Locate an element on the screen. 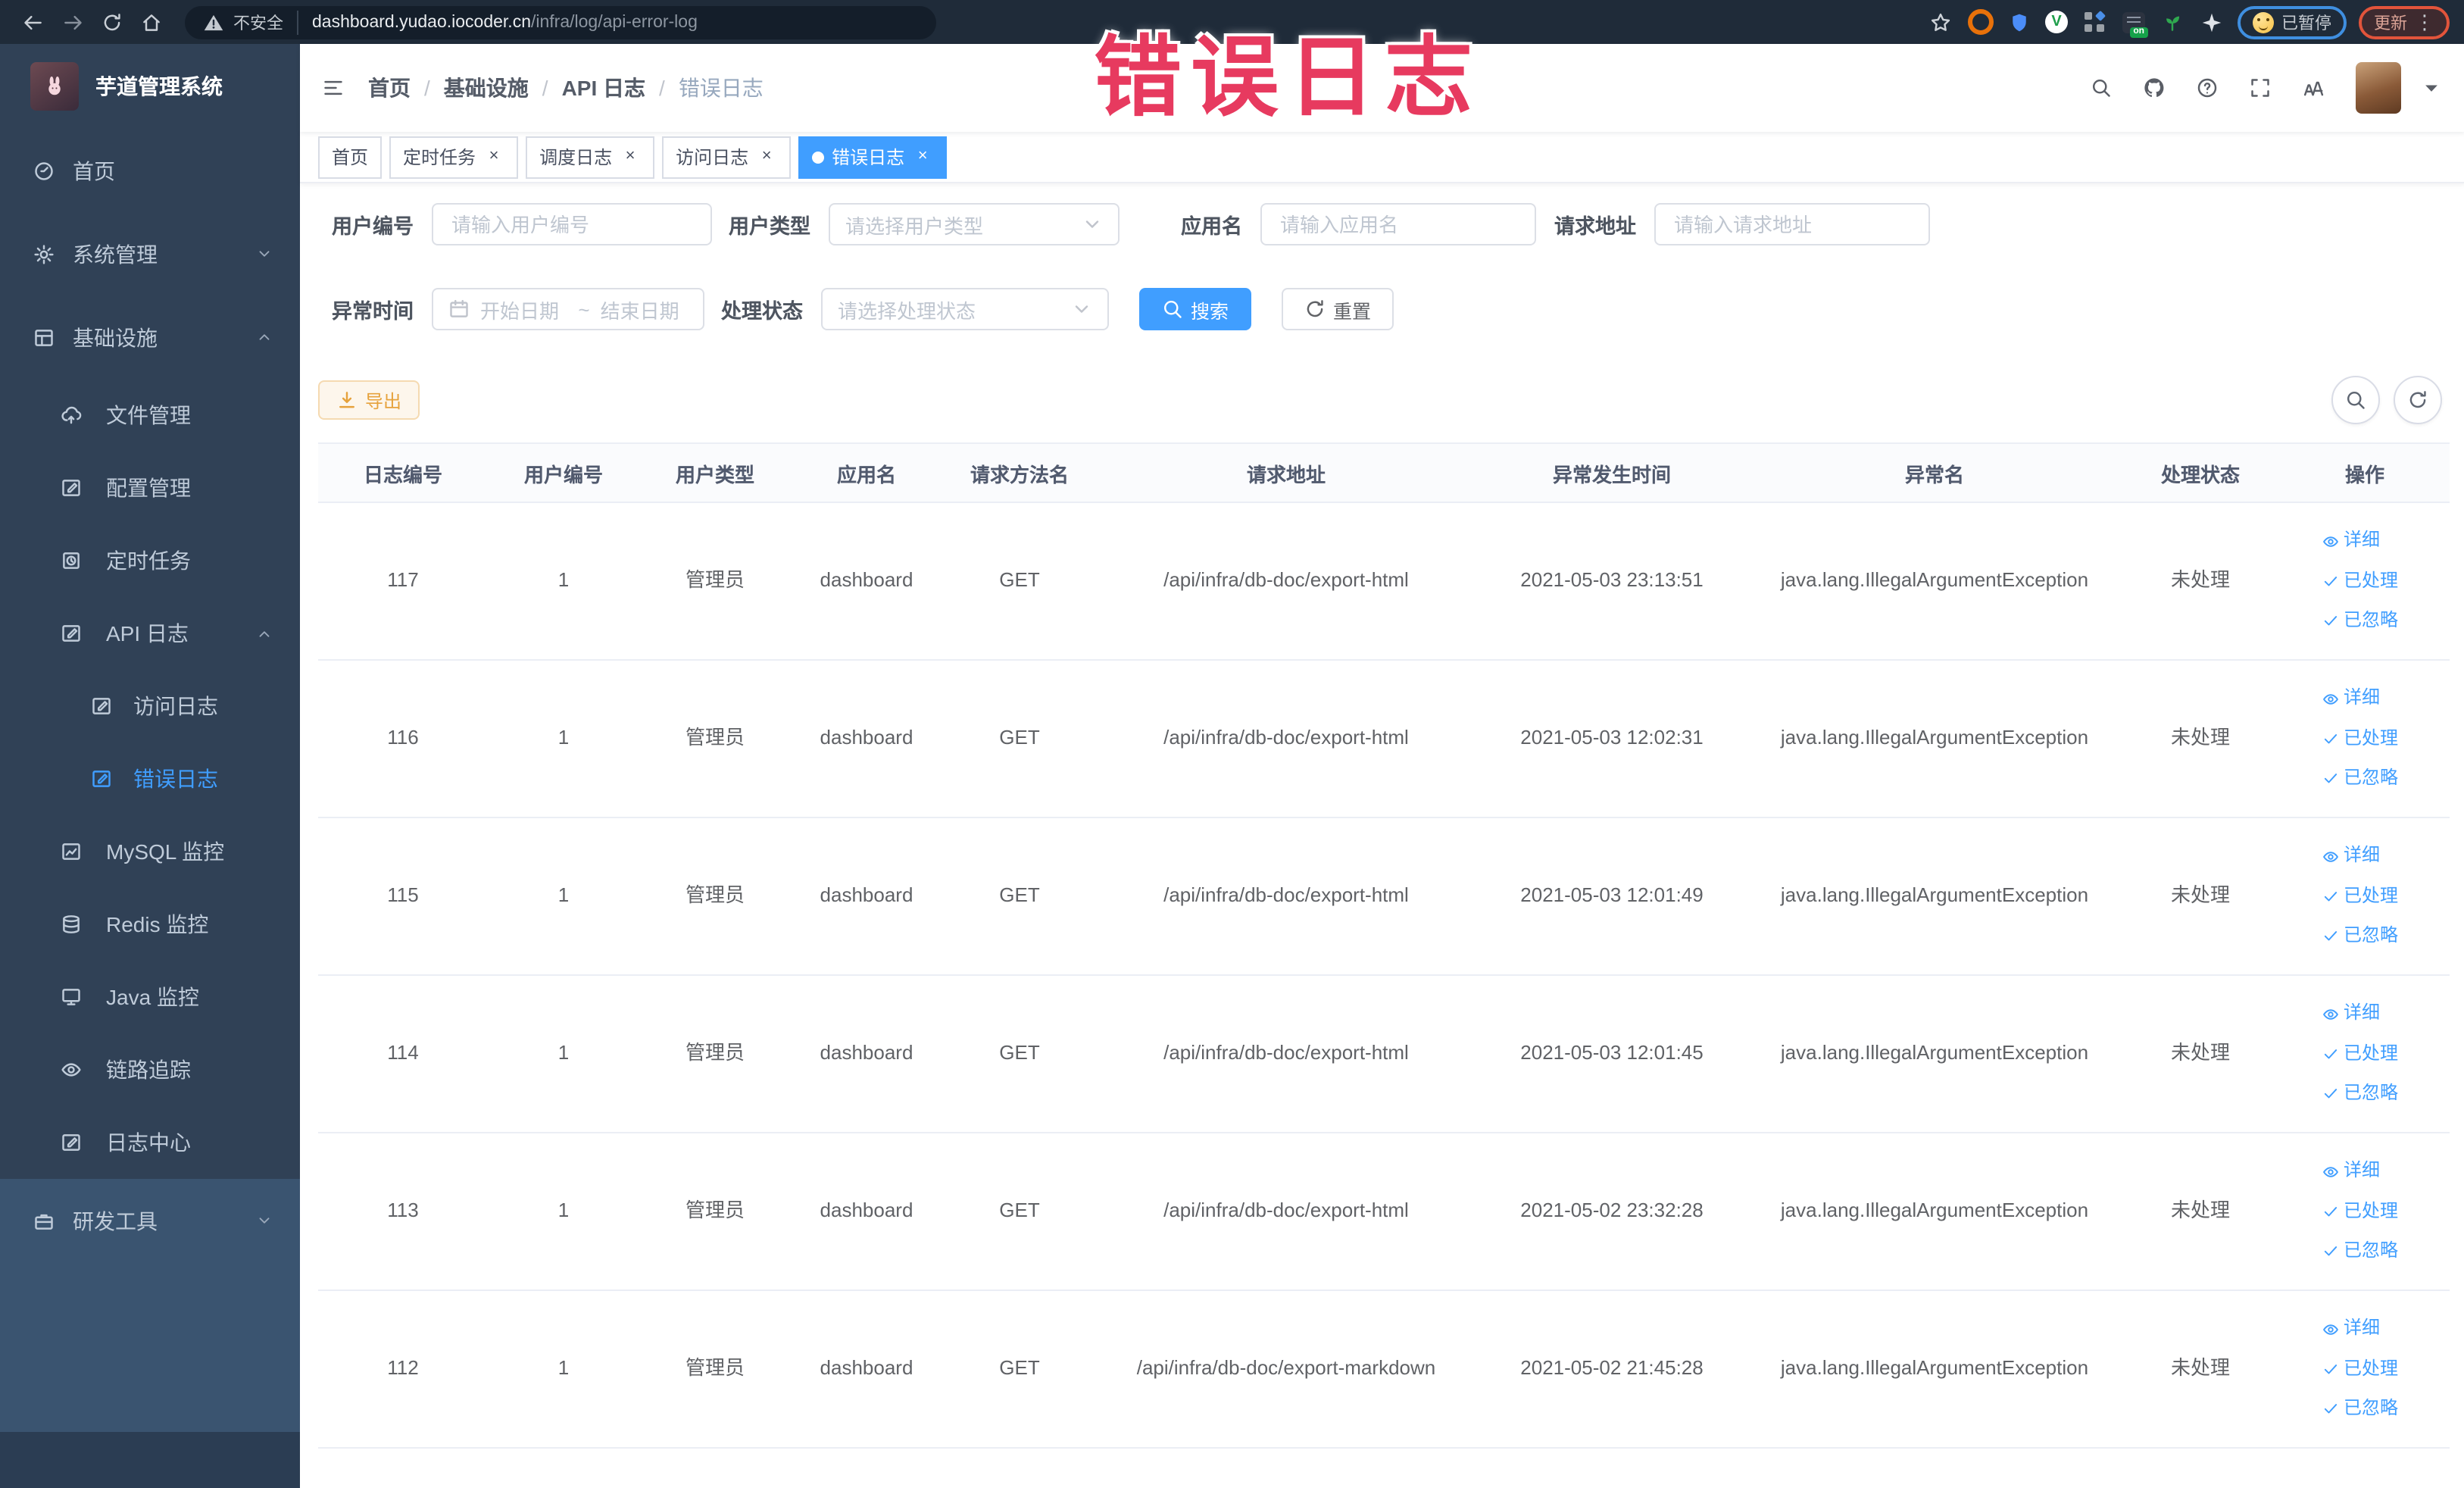 This screenshot has width=2464, height=1488. refresh-table-button is located at coordinates (2418, 400).